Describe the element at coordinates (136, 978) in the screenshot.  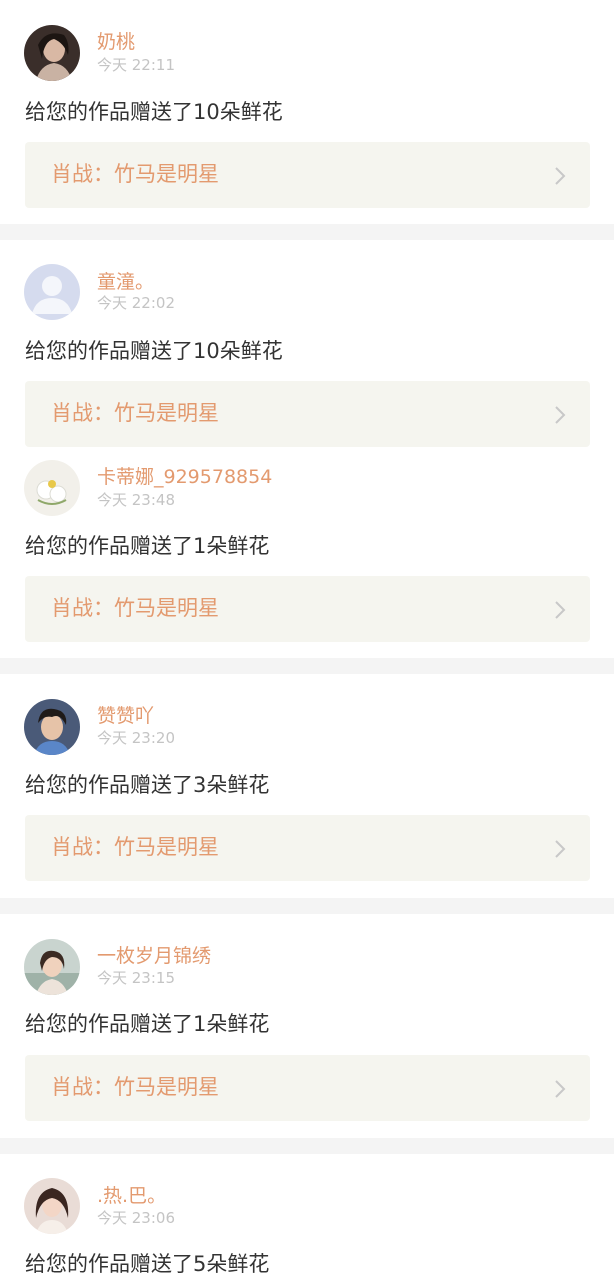
I see `timestamp: 今天 23:15` at that location.